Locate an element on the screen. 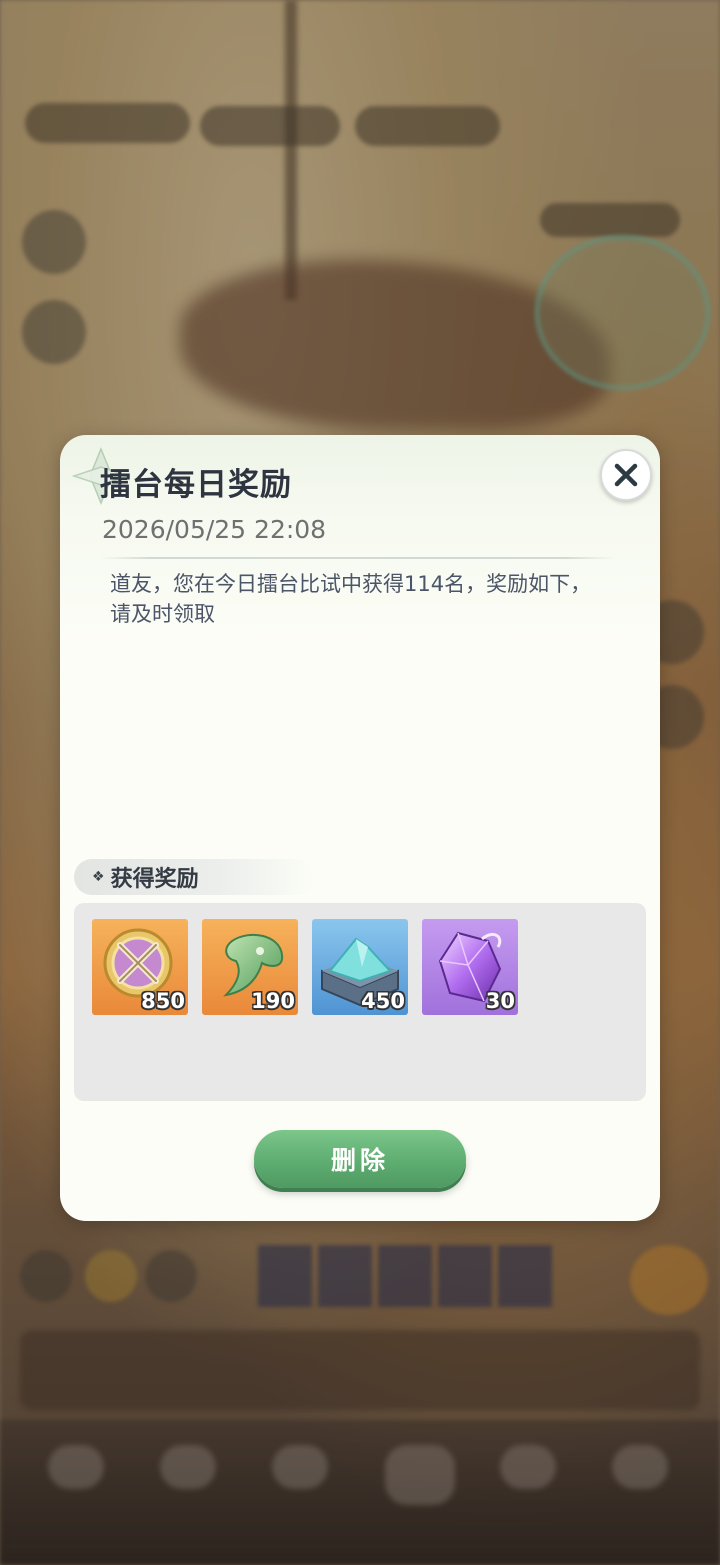  reward-item: 30 is located at coordinates (470, 967).